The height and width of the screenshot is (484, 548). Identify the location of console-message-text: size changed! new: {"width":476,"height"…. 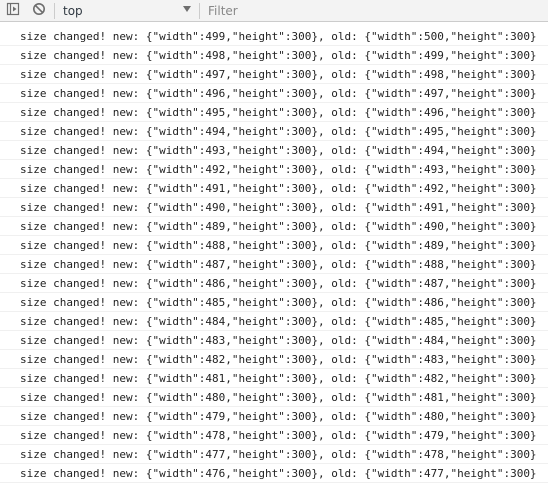
(278, 473).